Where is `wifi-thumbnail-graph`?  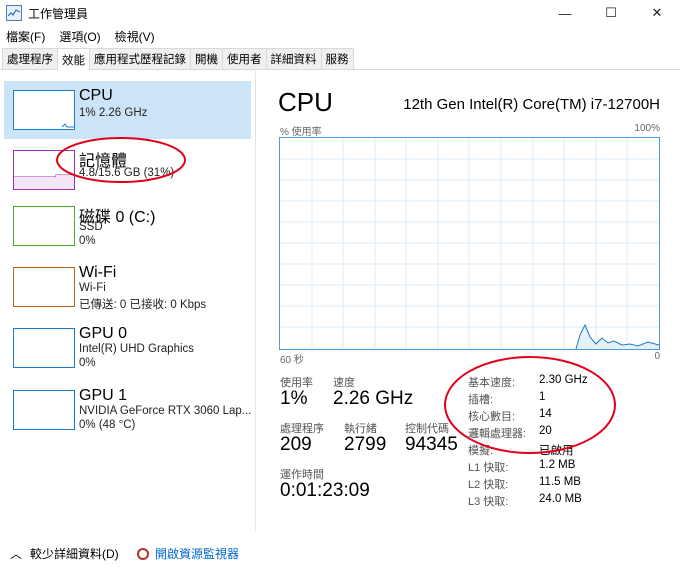
wifi-thumbnail-graph is located at coordinates (44, 287).